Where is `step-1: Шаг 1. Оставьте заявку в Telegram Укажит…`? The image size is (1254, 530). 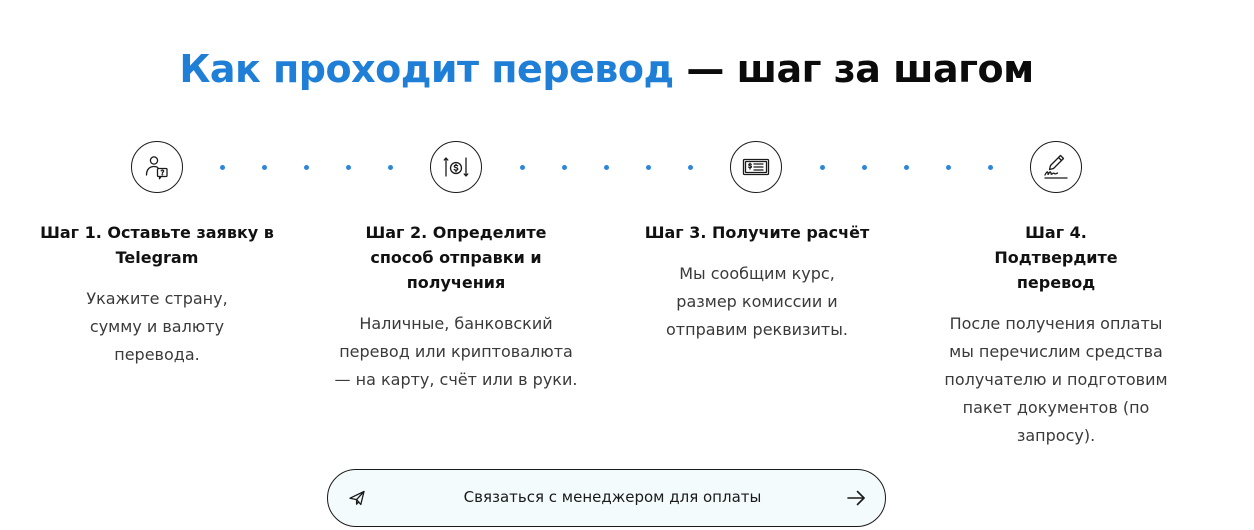
step-1: Шаг 1. Оставьте заявку в Telegram Укажит… is located at coordinates (157, 294).